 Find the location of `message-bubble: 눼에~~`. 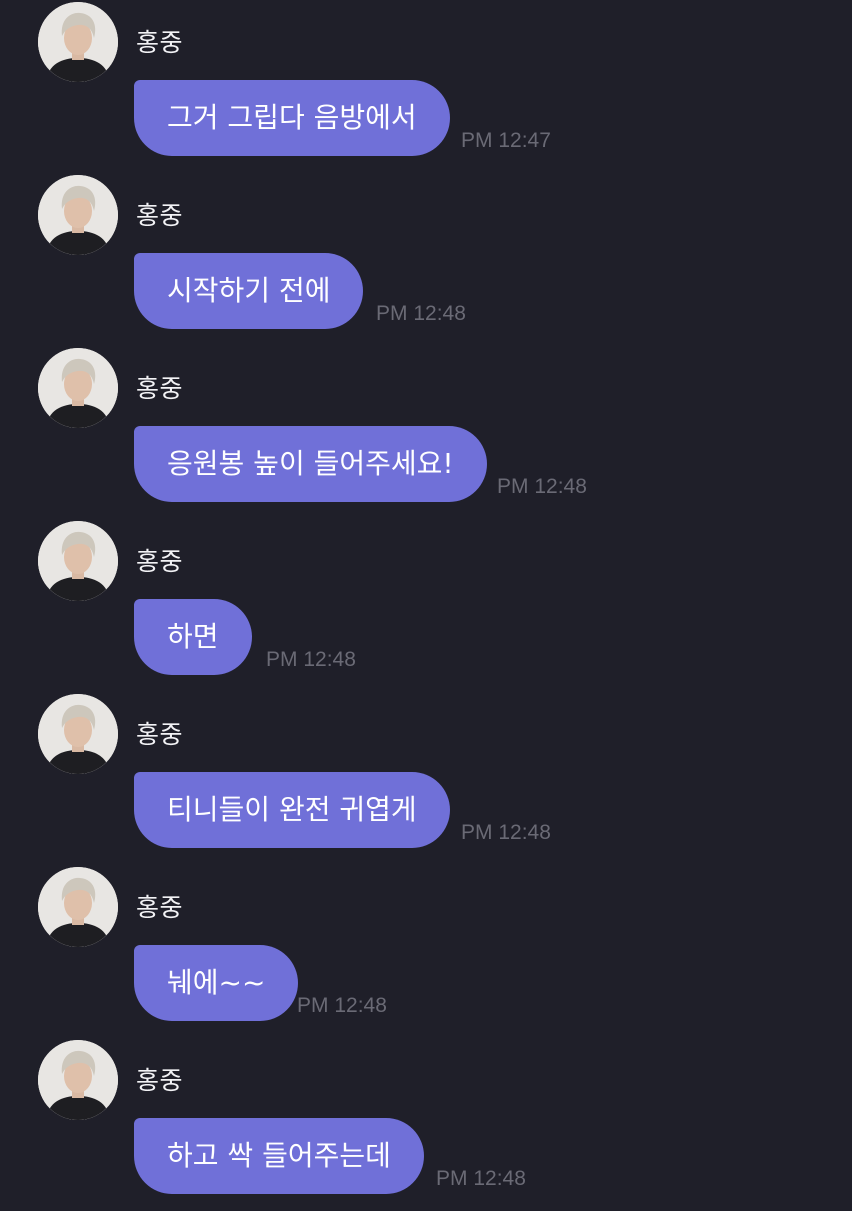

message-bubble: 눼에~~ is located at coordinates (216, 983).